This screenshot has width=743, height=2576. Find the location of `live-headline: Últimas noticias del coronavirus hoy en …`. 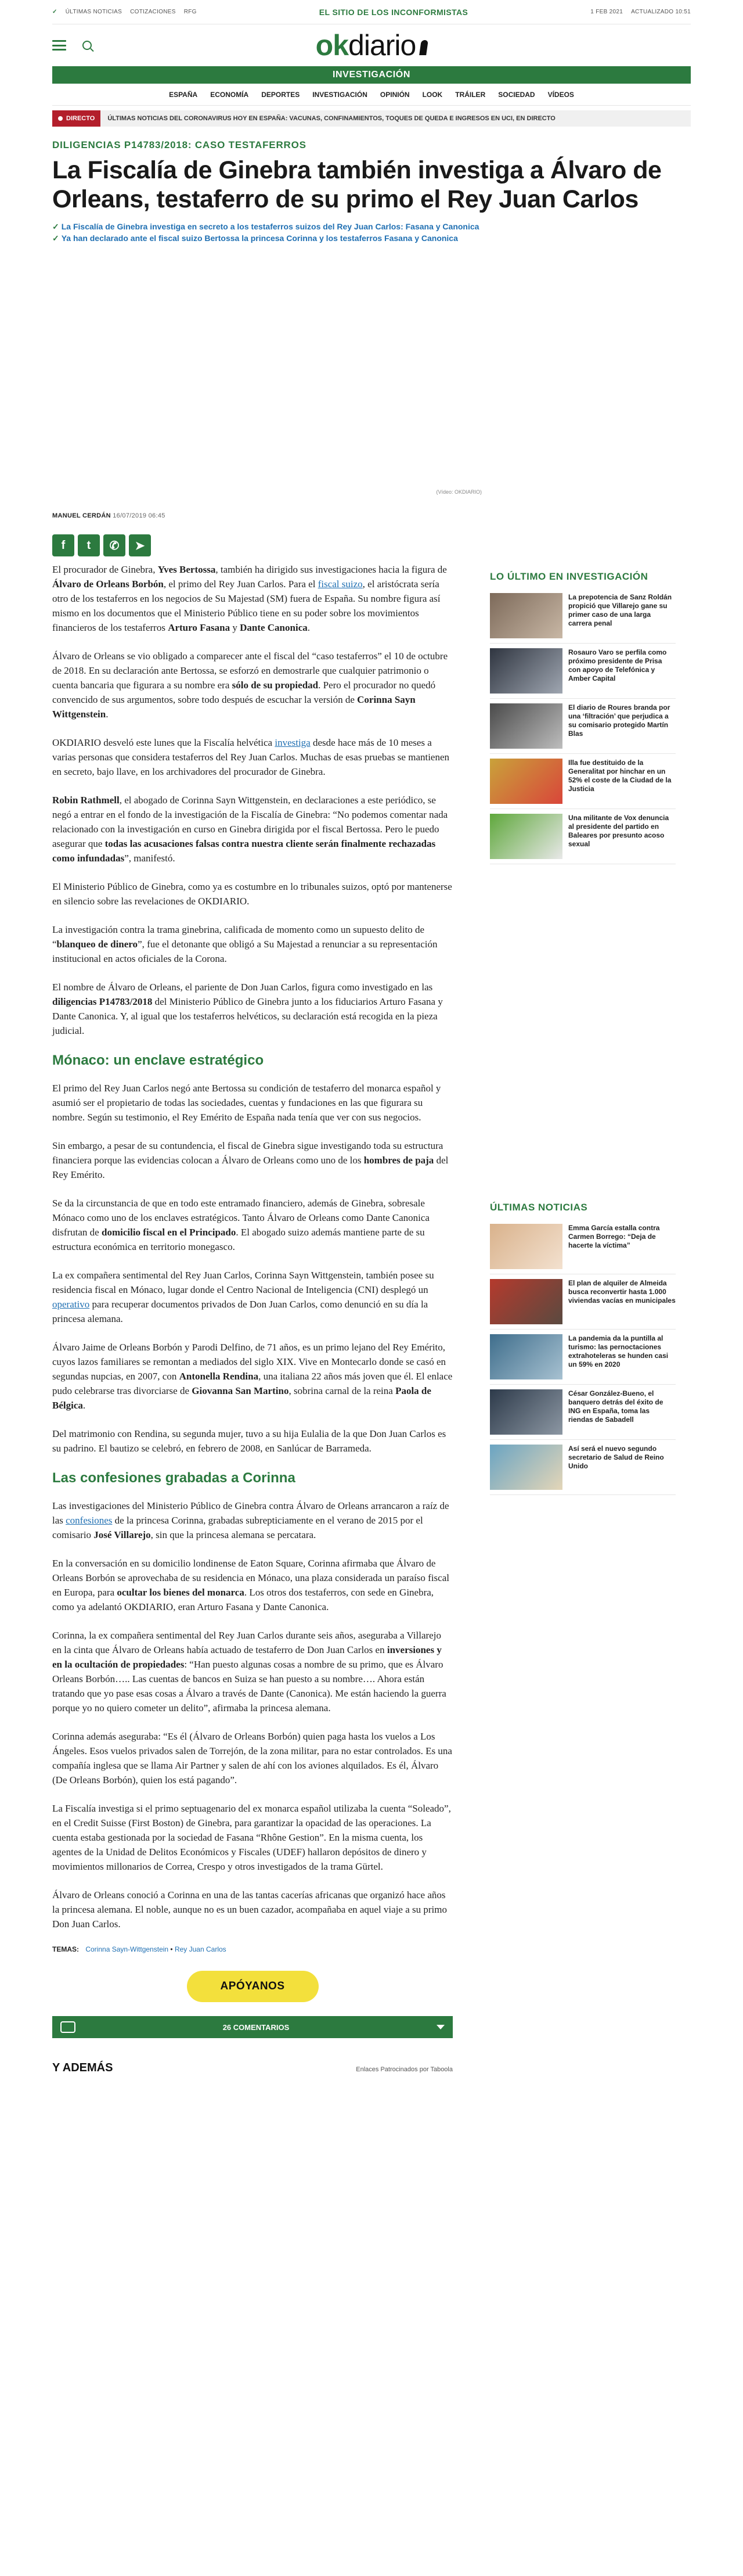

live-headline: Últimas noticias del coronavirus hoy en … is located at coordinates (328, 119).